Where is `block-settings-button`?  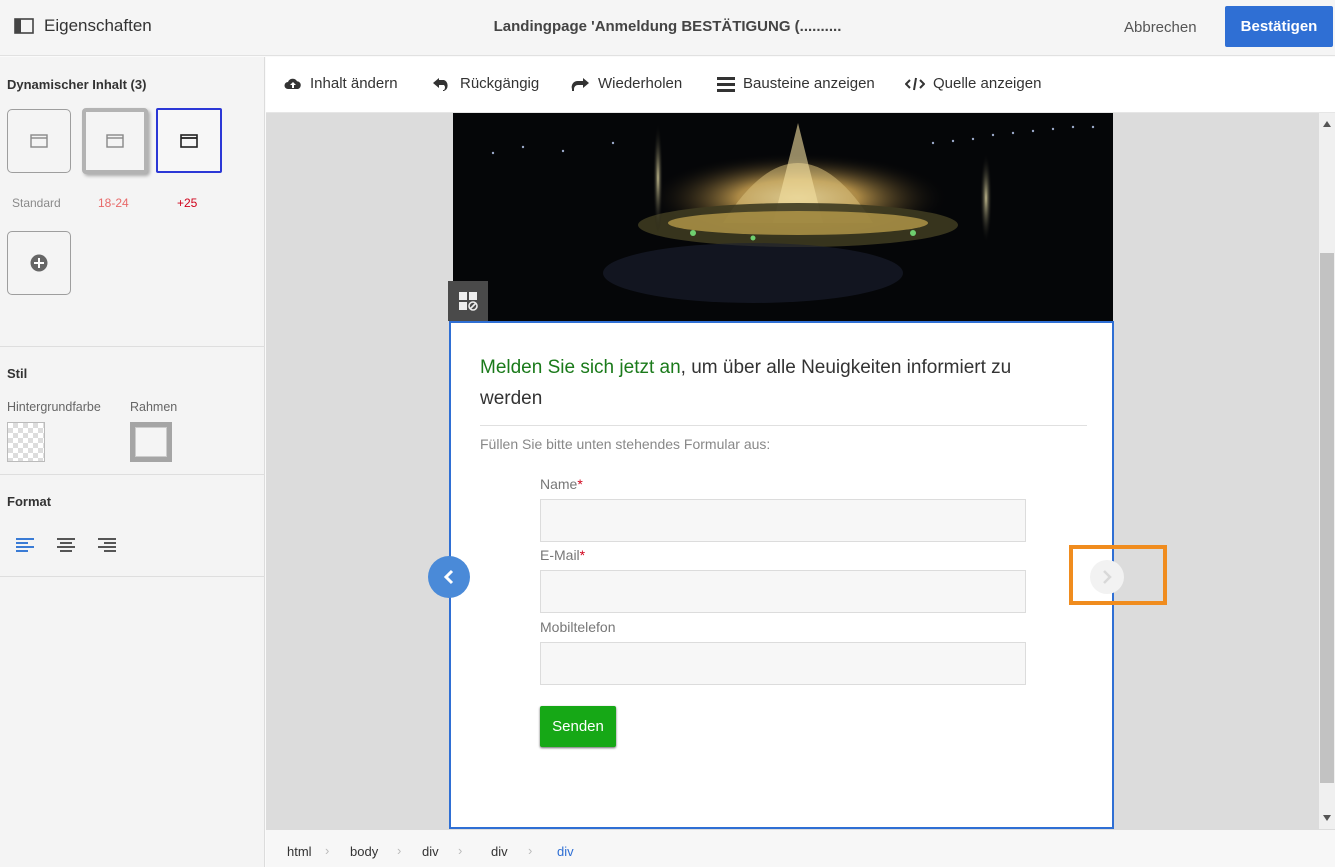 block-settings-button is located at coordinates (468, 301).